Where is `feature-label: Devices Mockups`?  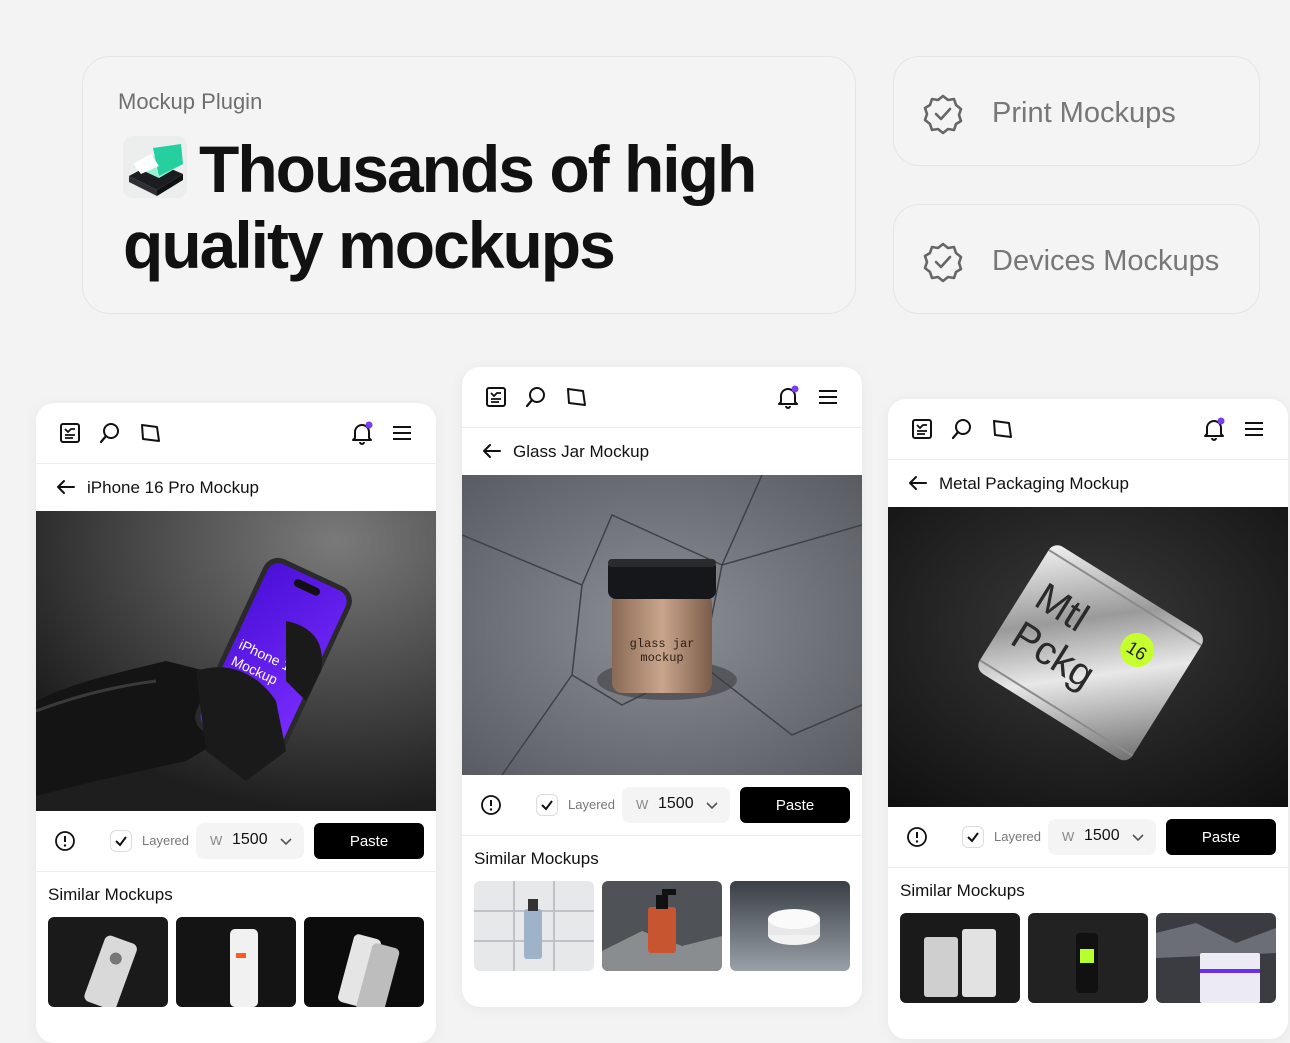
feature-label: Devices Mockups is located at coordinates (1106, 261).